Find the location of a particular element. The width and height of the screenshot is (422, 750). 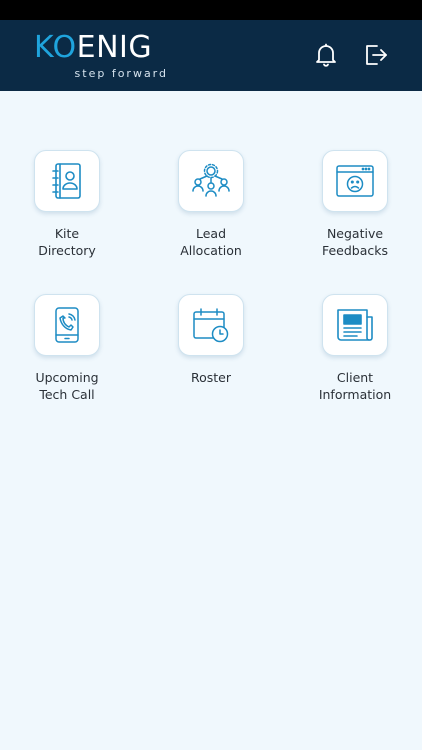

status-bar is located at coordinates (211, 10).